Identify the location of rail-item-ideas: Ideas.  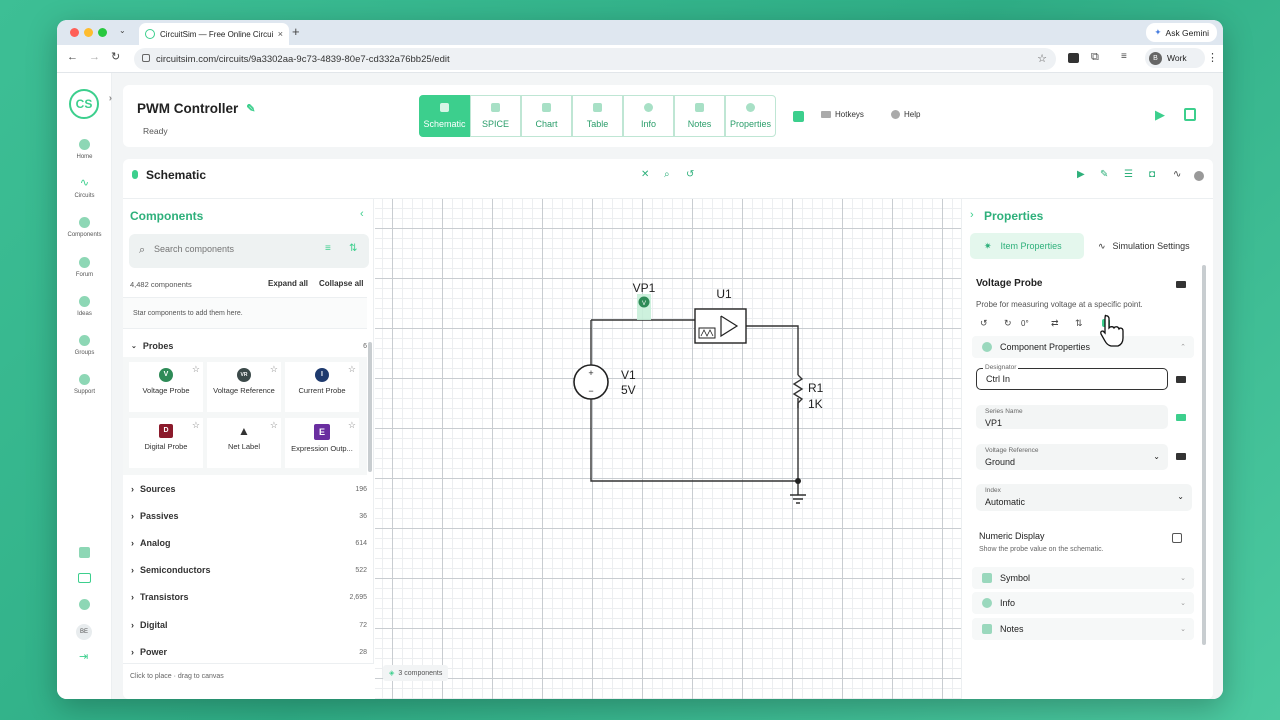
(84, 306).